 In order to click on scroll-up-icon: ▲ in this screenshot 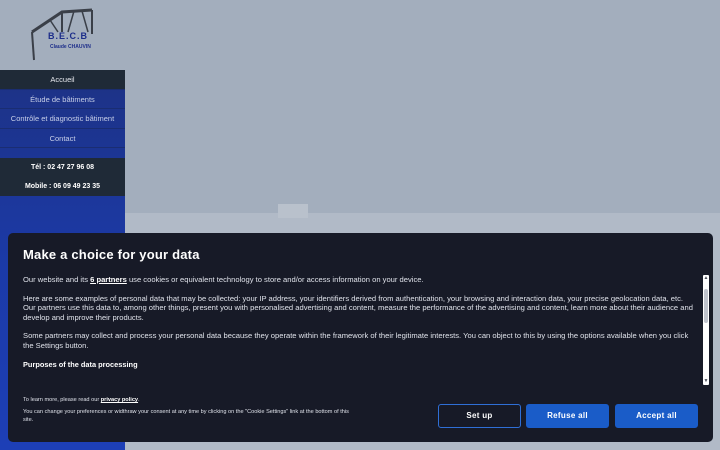, I will do `click(706, 278)`.